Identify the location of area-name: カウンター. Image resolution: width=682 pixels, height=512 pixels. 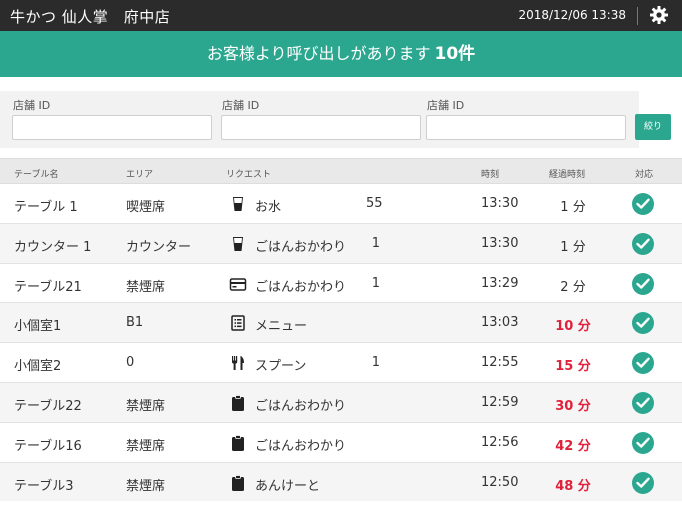
(159, 247).